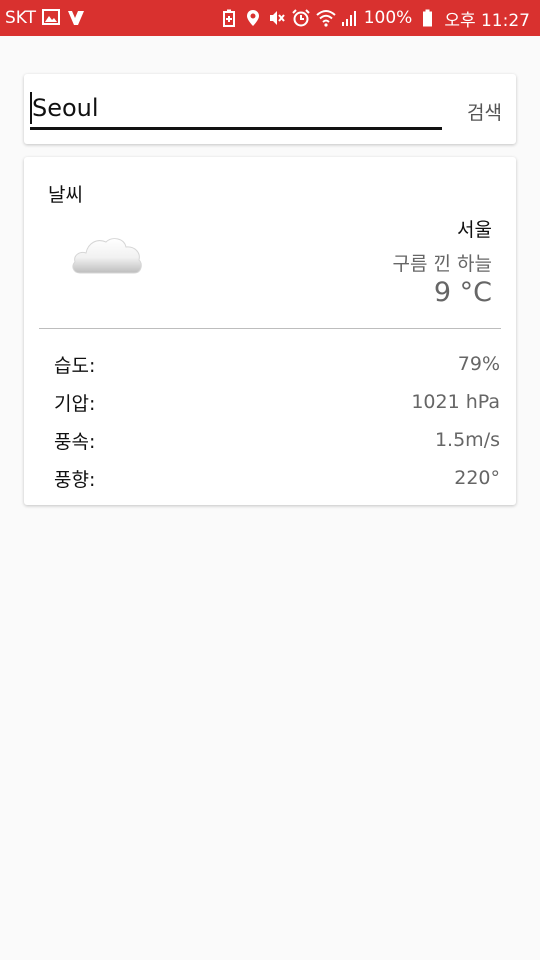 The image size is (540, 960). I want to click on humidity-label: 습도:, so click(75, 365).